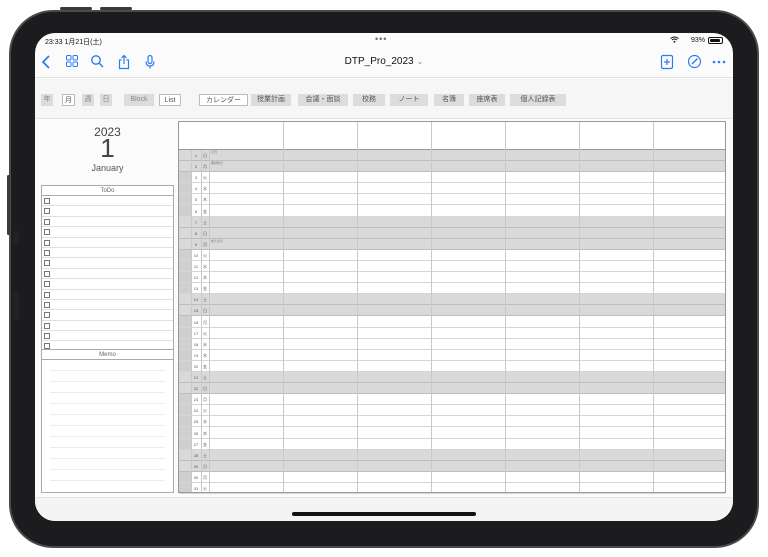 The height and width of the screenshot is (557, 768). Describe the element at coordinates (452, 200) in the screenshot. I see `calendar-row: 5木` at that location.